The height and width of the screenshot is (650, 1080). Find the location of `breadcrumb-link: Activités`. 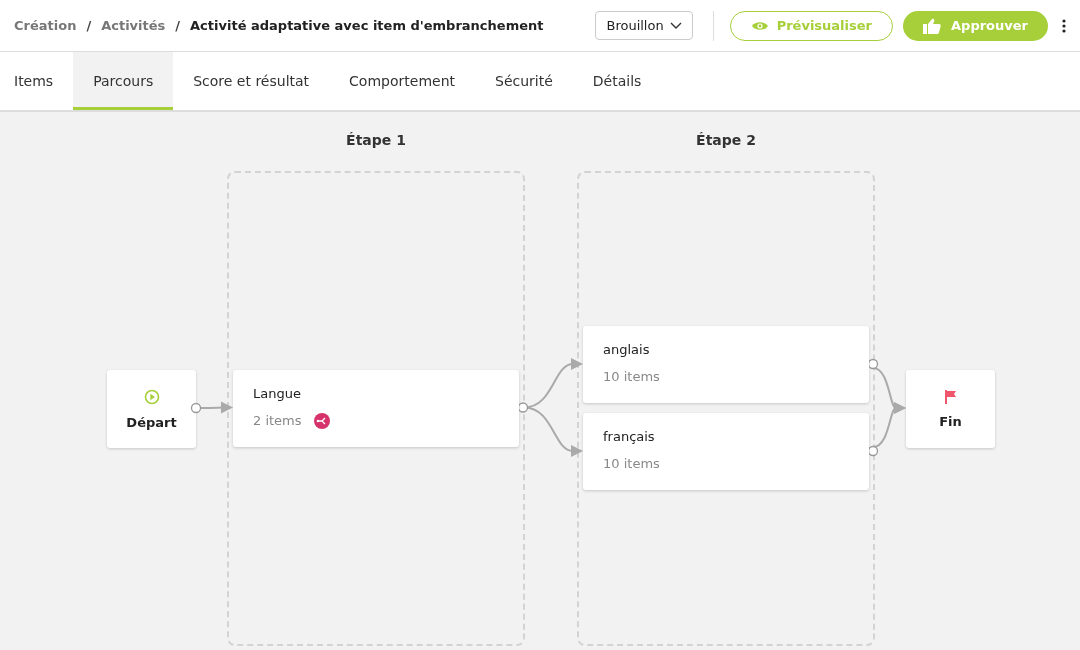

breadcrumb-link: Activités is located at coordinates (133, 25).